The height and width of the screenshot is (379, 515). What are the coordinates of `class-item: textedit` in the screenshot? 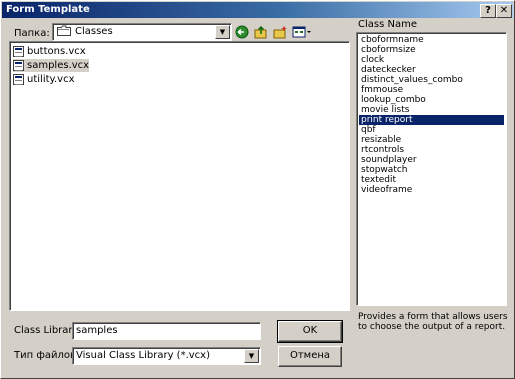 It's located at (431, 180).